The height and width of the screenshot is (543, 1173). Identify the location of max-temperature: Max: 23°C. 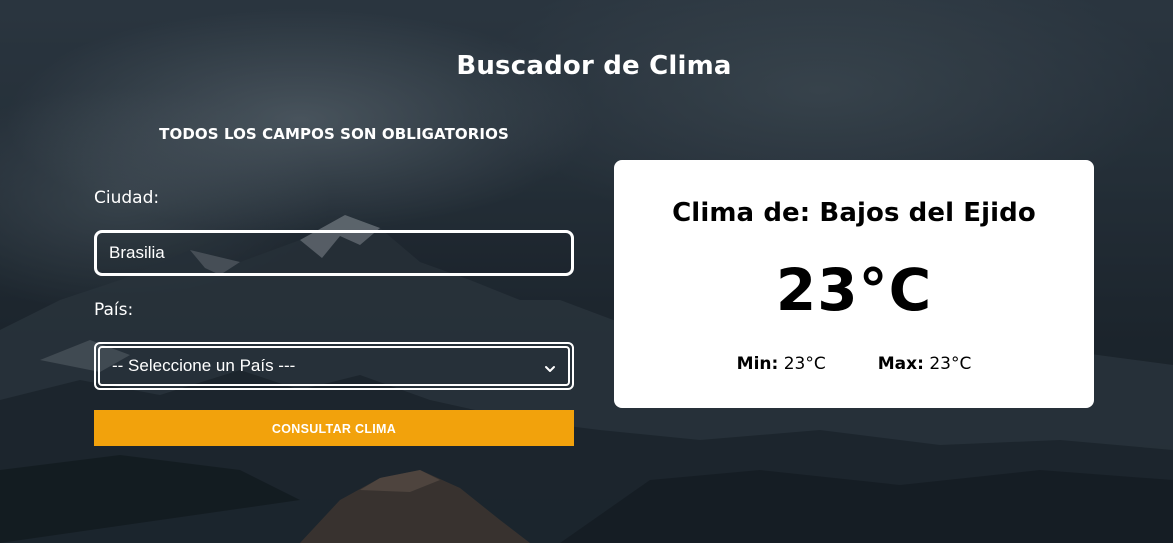
(925, 364).